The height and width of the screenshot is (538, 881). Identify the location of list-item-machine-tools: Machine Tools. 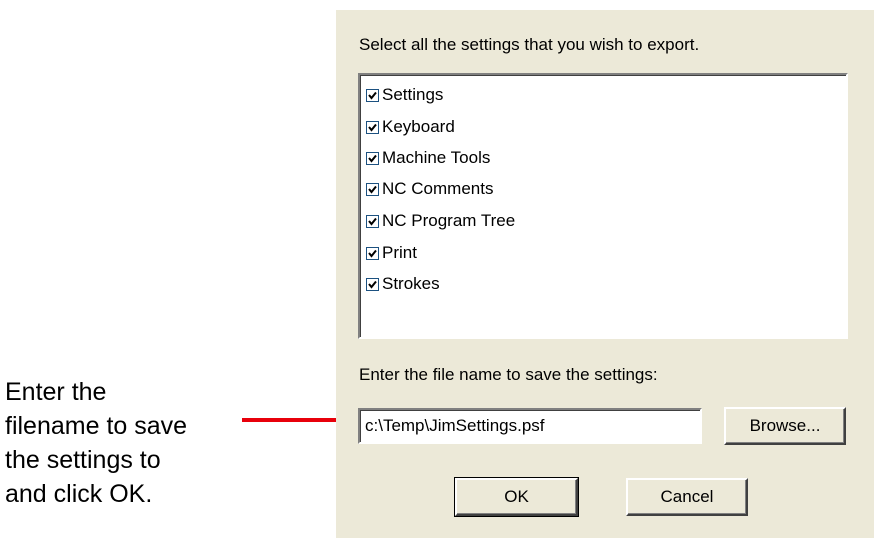
(428, 158).